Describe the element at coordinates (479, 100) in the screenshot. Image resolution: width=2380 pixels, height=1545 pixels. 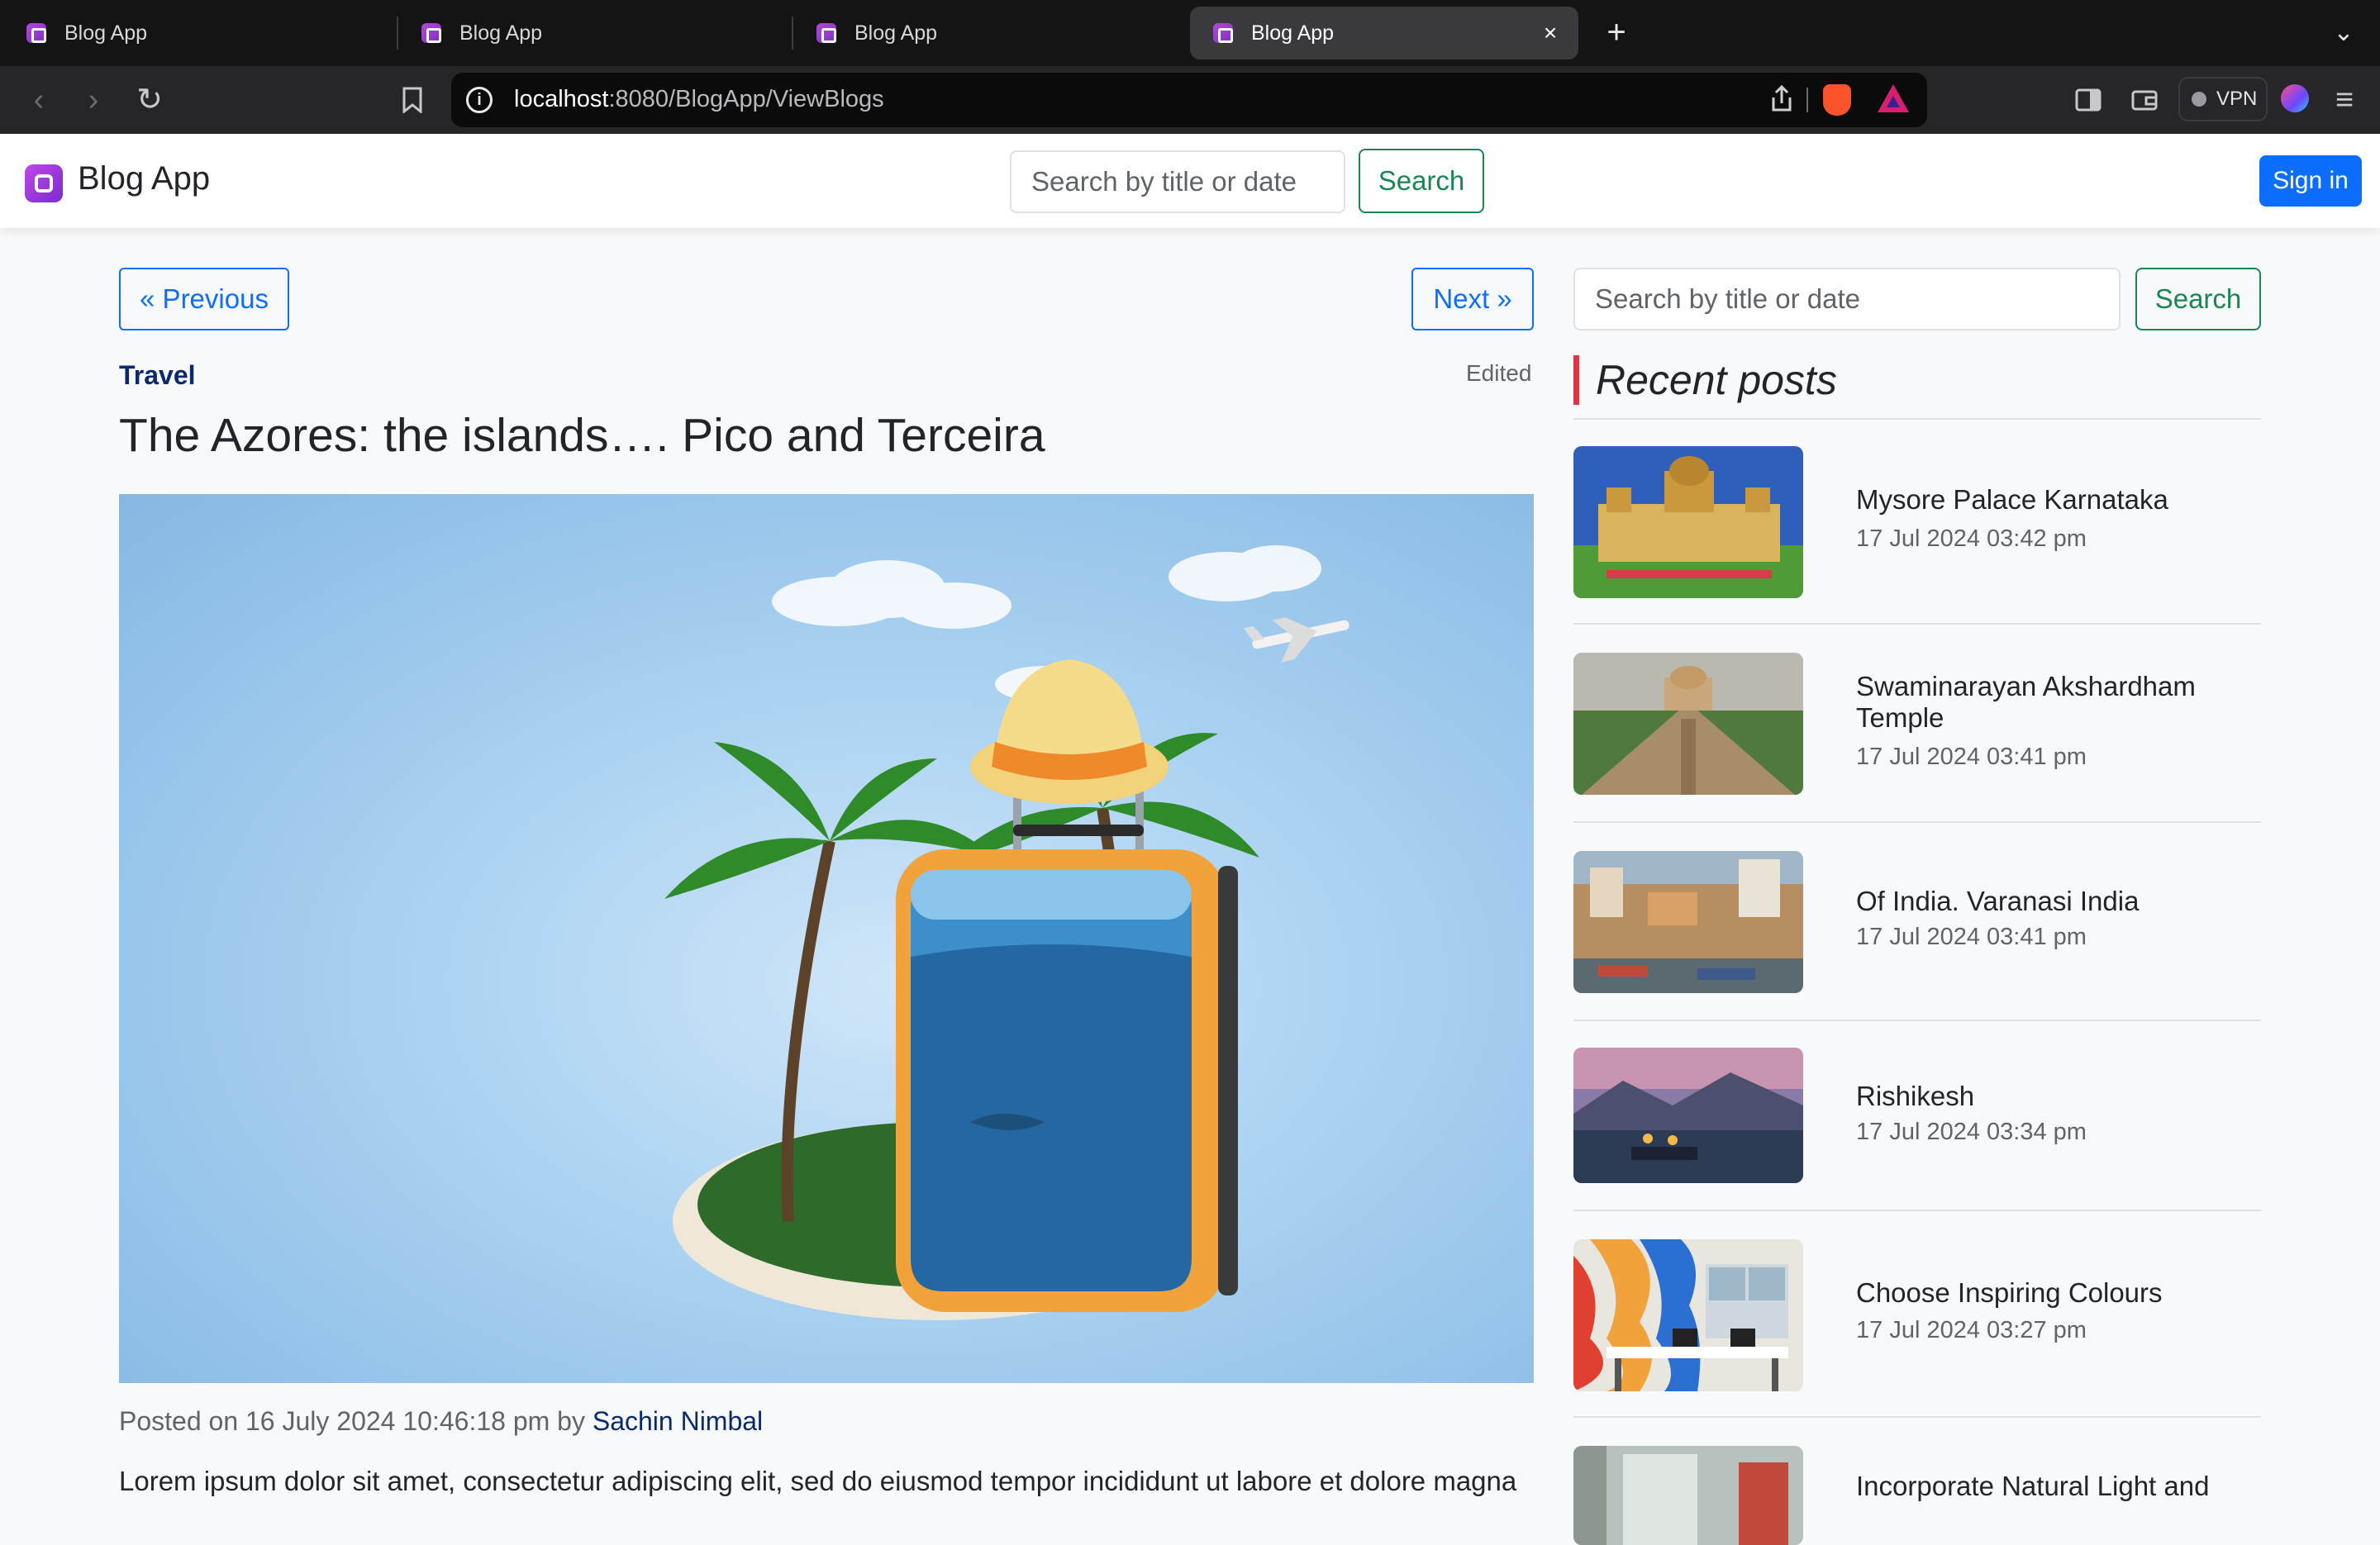
I see `site-info-icon: i` at that location.